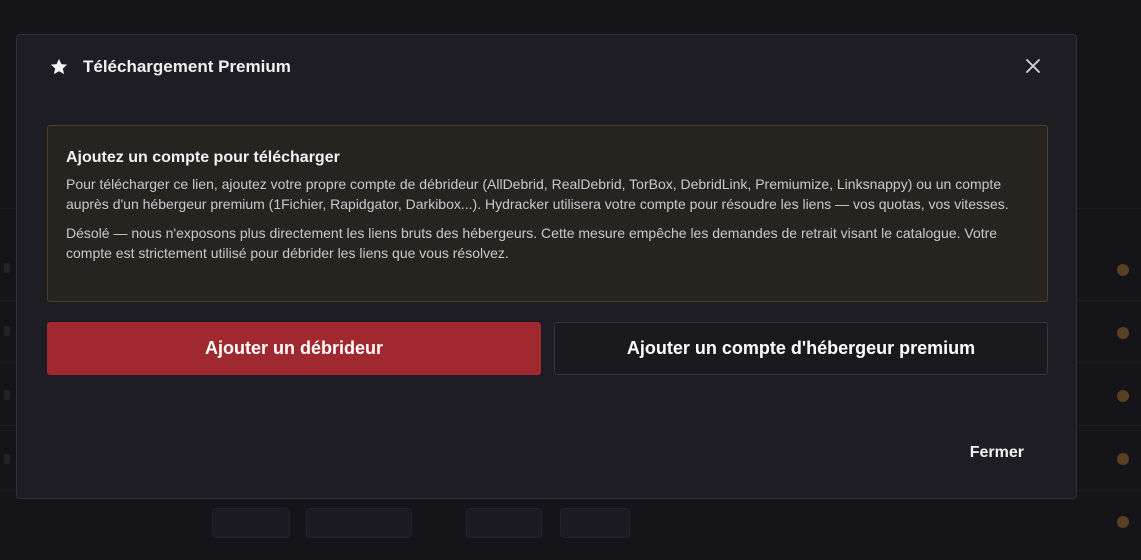  Describe the element at coordinates (1033, 66) in the screenshot. I see `close-icon` at that location.